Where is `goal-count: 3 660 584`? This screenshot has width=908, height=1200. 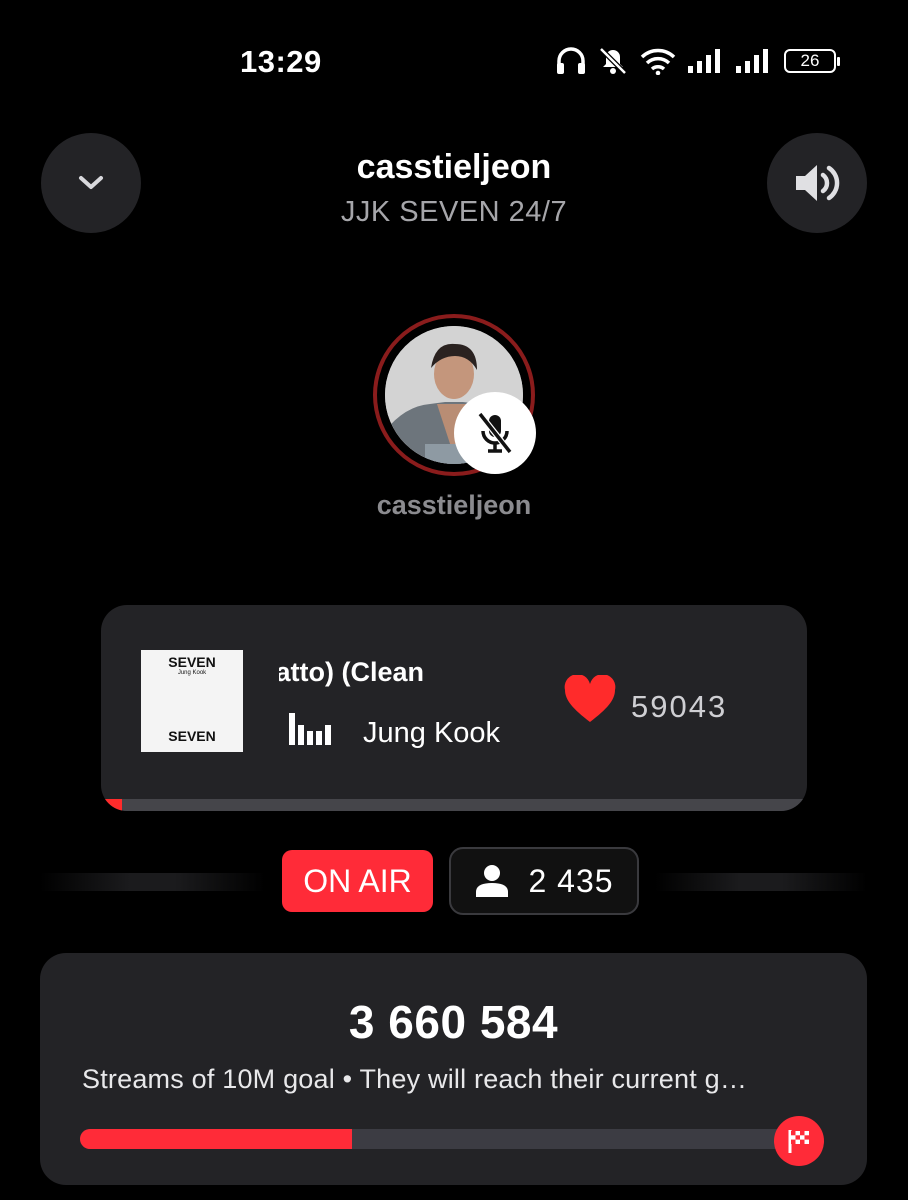 goal-count: 3 660 584 is located at coordinates (453, 1022).